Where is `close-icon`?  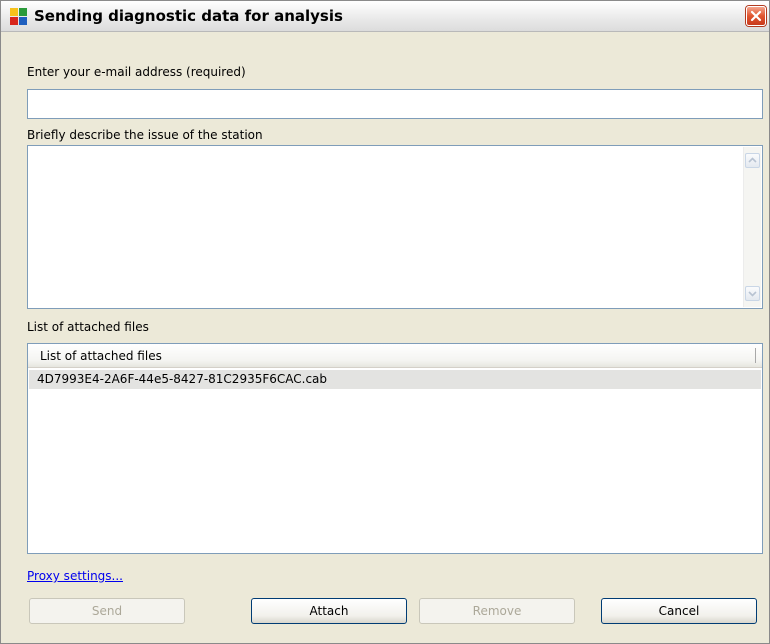
close-icon is located at coordinates (756, 16).